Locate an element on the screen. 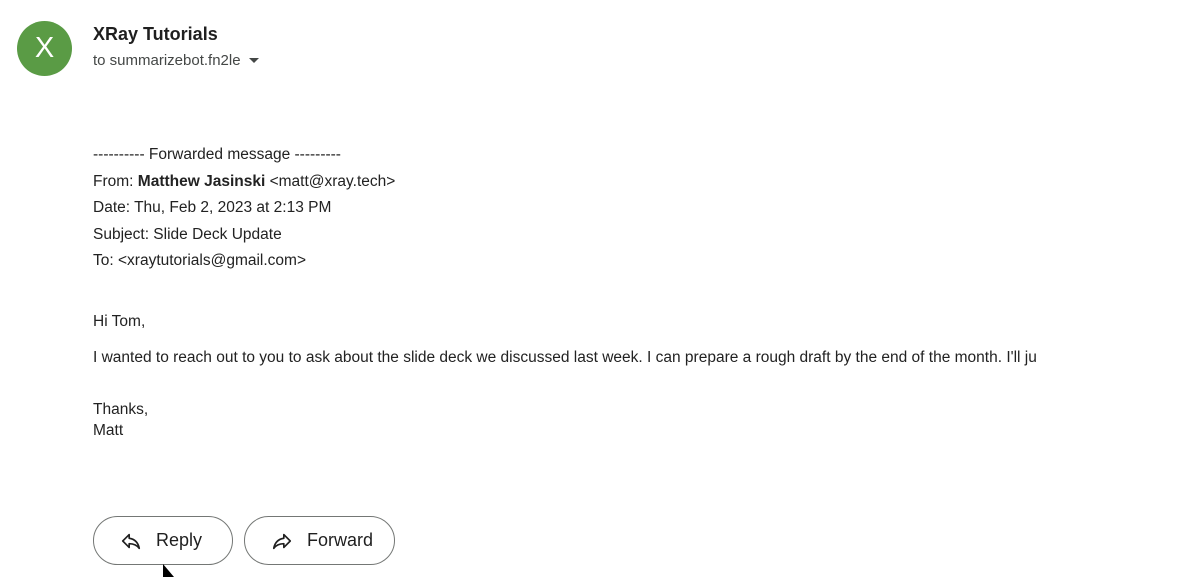 Image resolution: width=1178 pixels, height=577 pixels. from-line: From: Matthew Jasinski <matt@xray.tech> is located at coordinates (635, 182).